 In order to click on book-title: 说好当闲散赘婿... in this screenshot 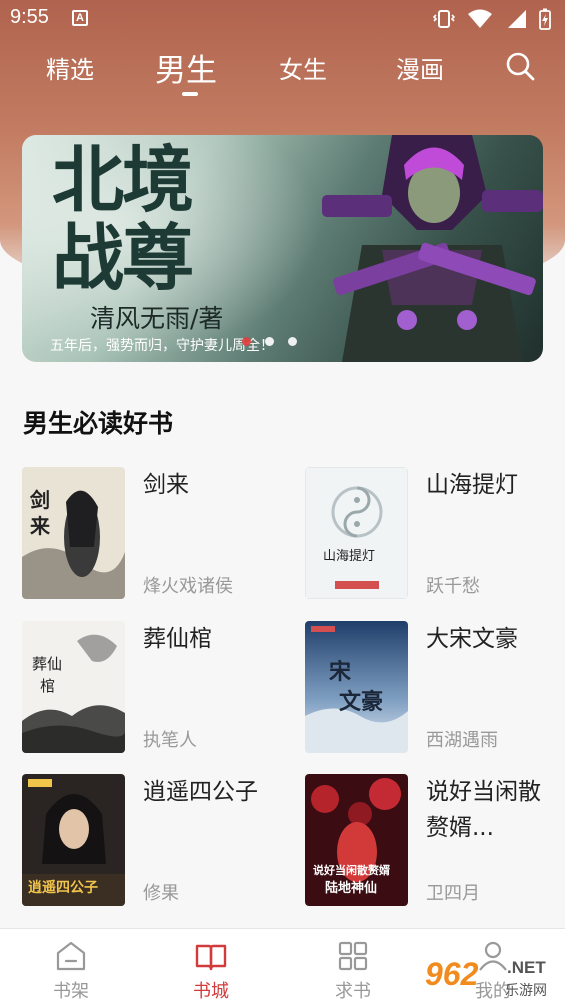, I will do `click(483, 810)`.